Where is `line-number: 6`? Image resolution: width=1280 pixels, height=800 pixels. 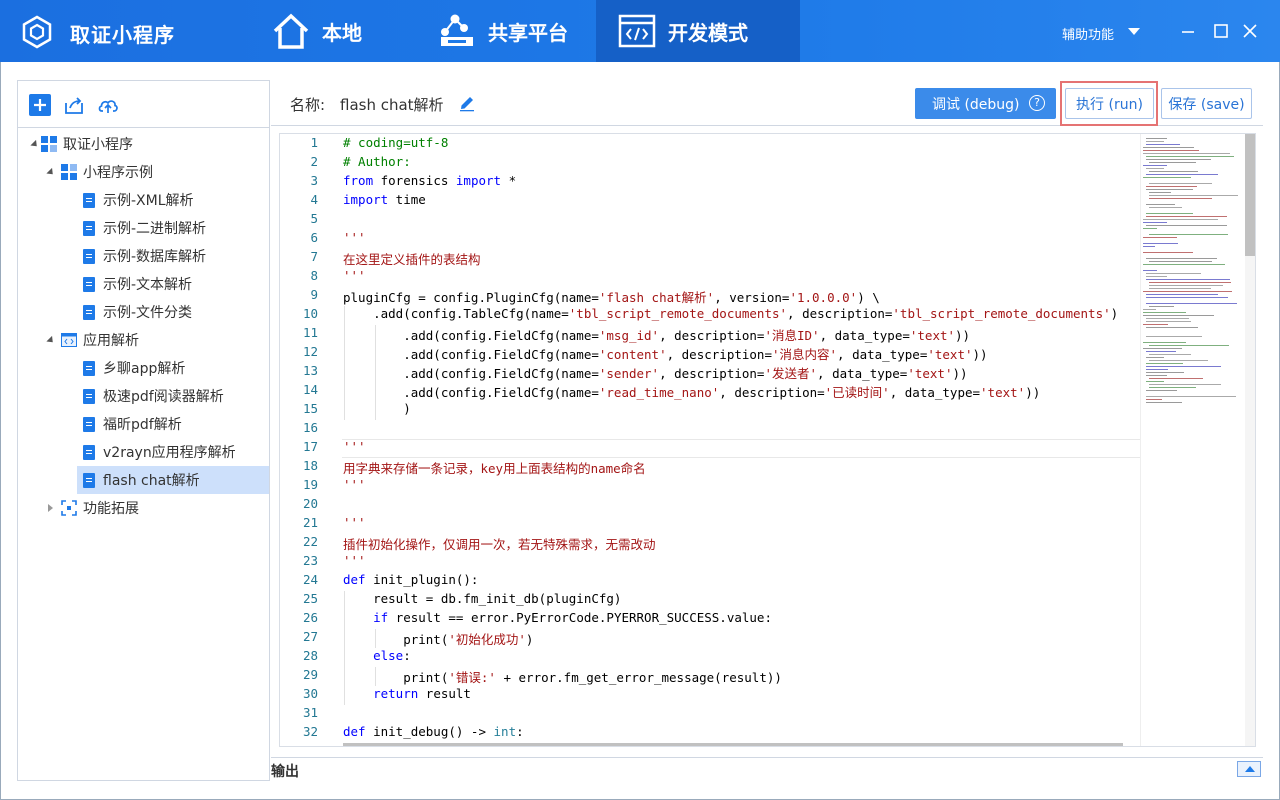 line-number: 6 is located at coordinates (314, 237).